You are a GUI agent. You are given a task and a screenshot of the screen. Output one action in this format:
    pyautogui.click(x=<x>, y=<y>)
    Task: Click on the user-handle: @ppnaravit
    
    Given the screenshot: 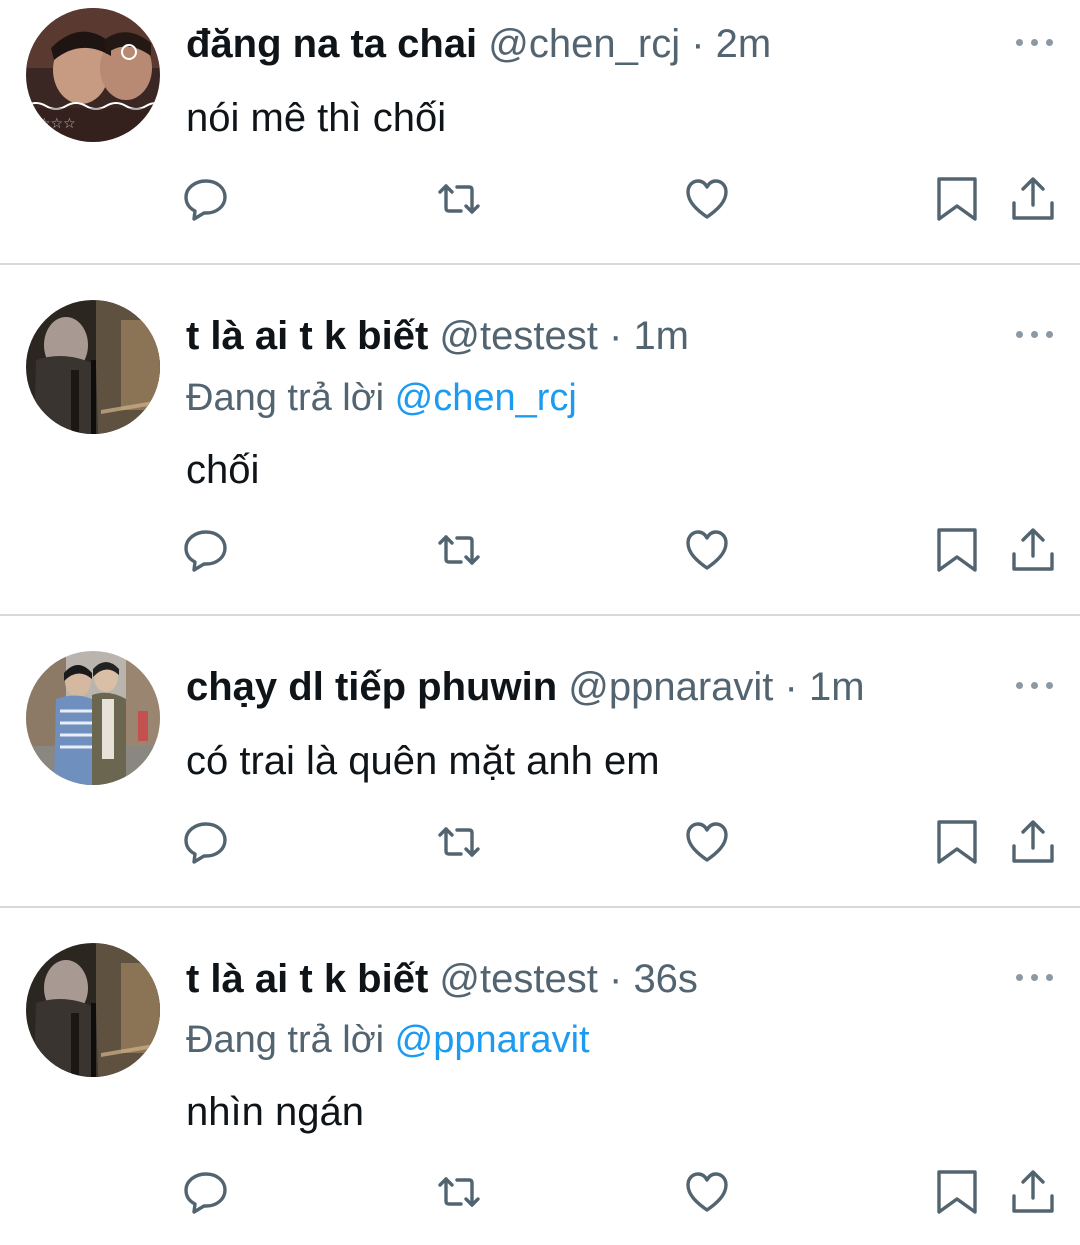 What is the action you would take?
    pyautogui.click(x=670, y=687)
    